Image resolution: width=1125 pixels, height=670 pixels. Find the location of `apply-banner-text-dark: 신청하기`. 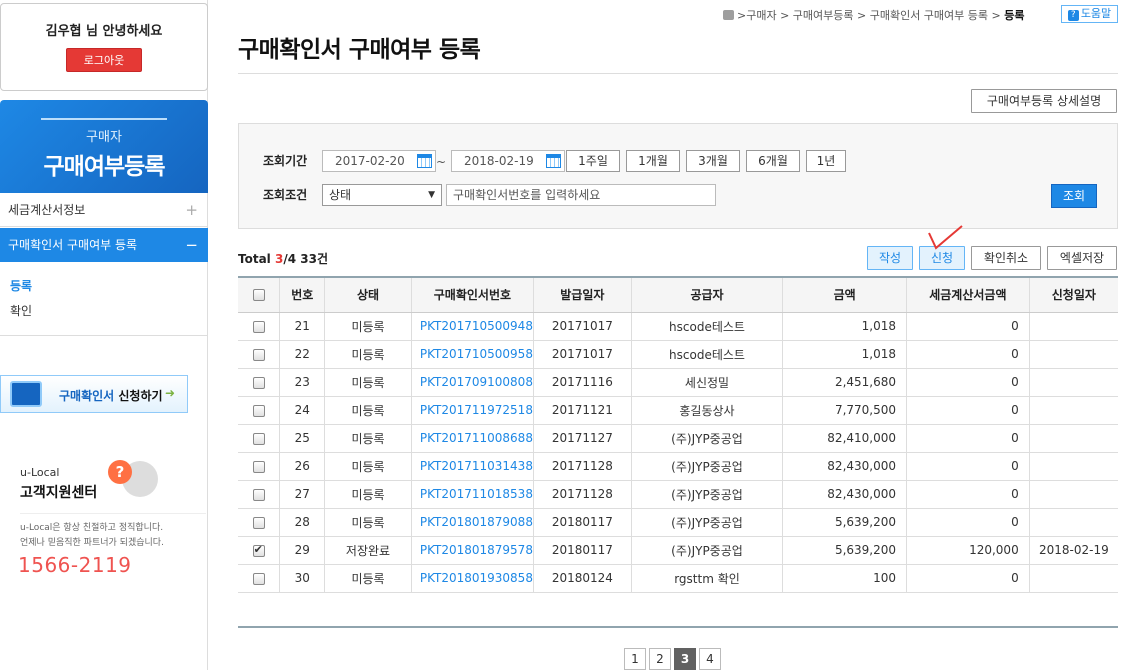

apply-banner-text-dark: 신청하기 is located at coordinates (138, 396).